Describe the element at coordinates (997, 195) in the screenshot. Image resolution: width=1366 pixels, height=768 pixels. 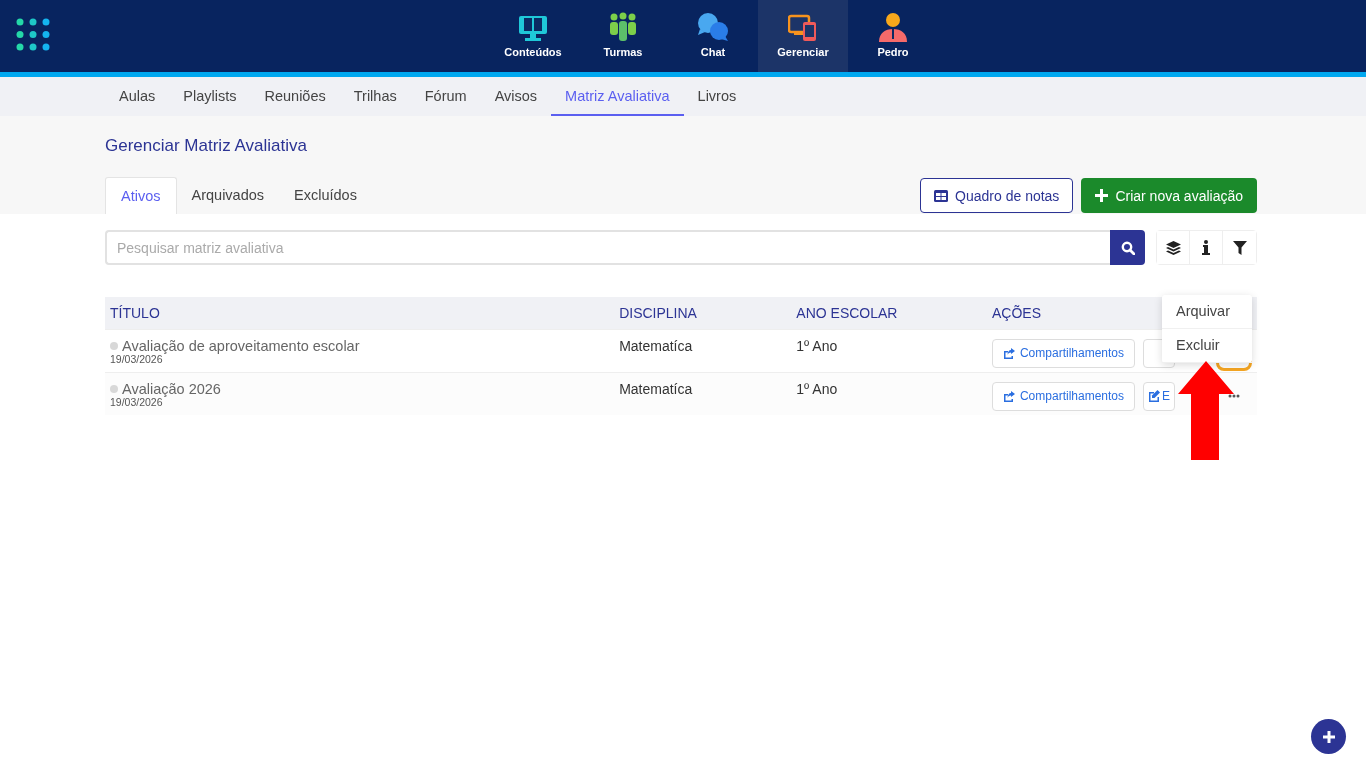
I see `grades-board-button: Quadro de notas` at that location.